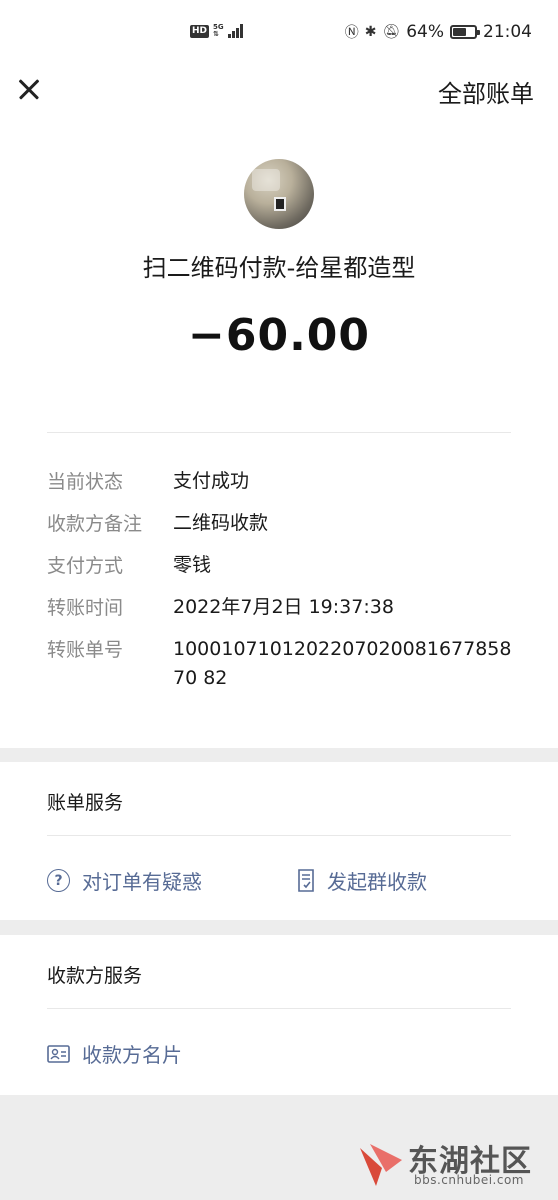  What do you see at coordinates (58, 1053) in the screenshot?
I see `contact-card-icon` at bounding box center [58, 1053].